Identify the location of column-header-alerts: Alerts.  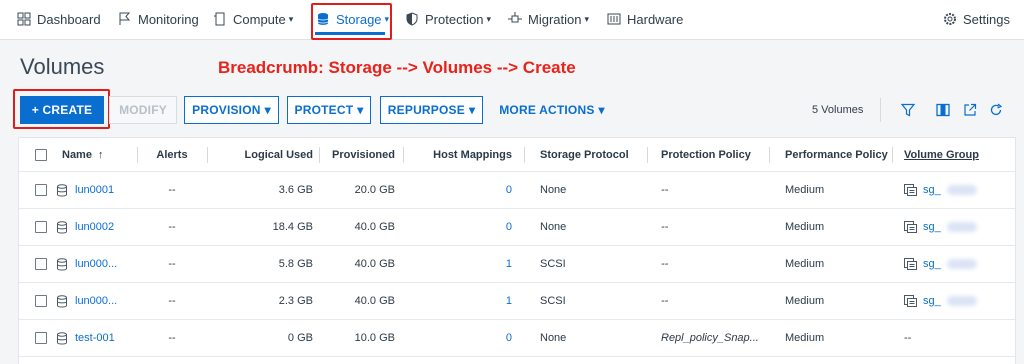
(172, 154).